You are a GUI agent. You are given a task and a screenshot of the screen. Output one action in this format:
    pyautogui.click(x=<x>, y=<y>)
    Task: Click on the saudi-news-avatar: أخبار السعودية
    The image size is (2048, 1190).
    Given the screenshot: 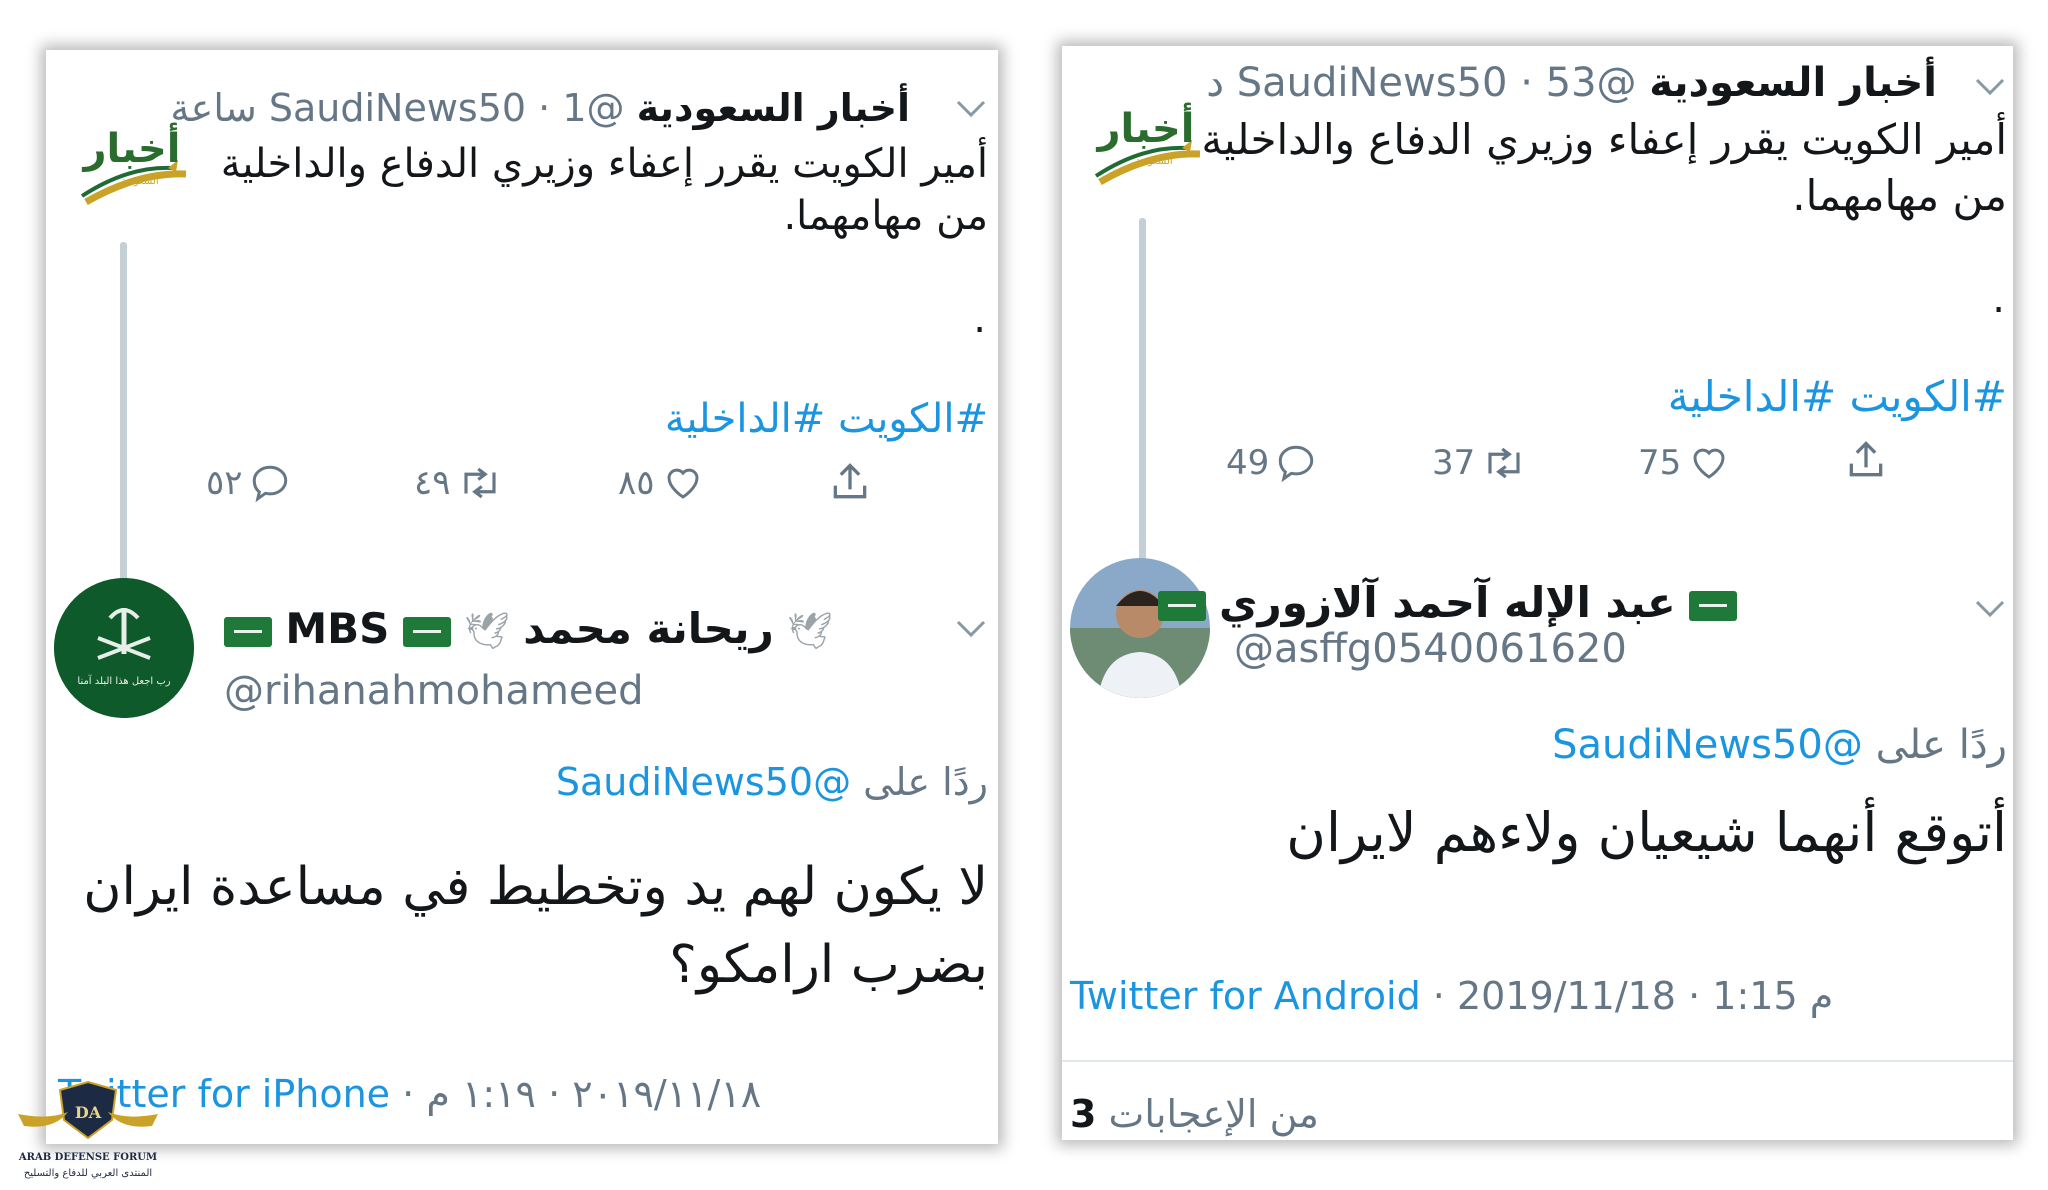 What is the action you would take?
    pyautogui.click(x=1147, y=145)
    